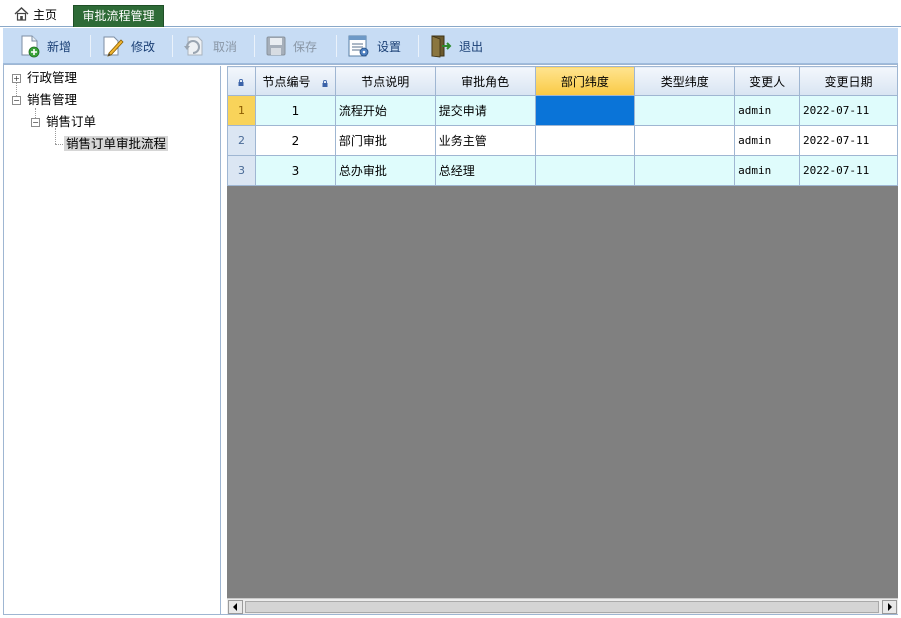  What do you see at coordinates (385, 110) in the screenshot?
I see `cell-desc: 流程开始` at bounding box center [385, 110].